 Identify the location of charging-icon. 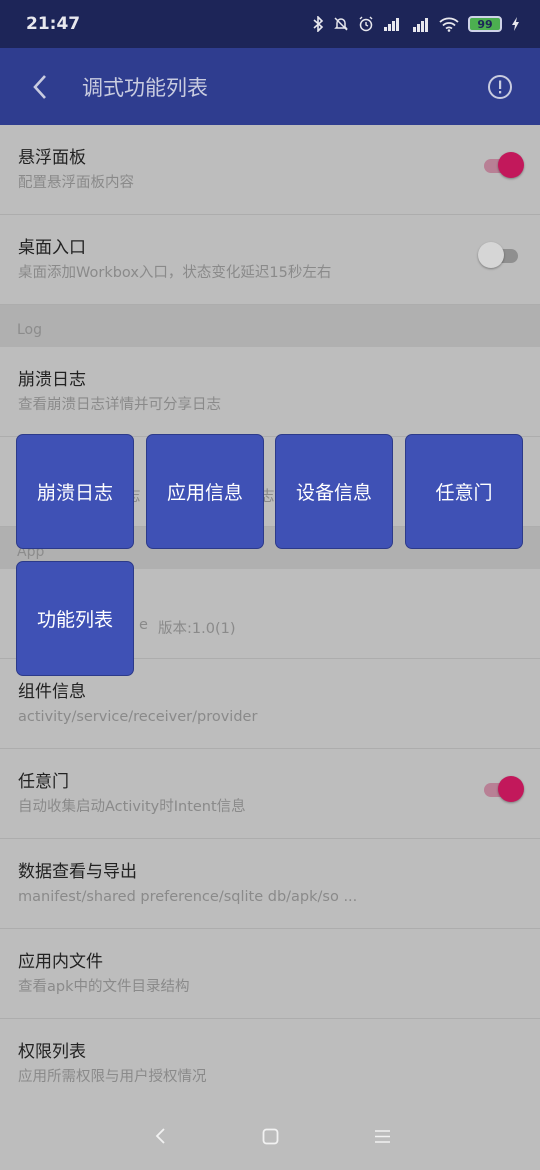
(515, 24).